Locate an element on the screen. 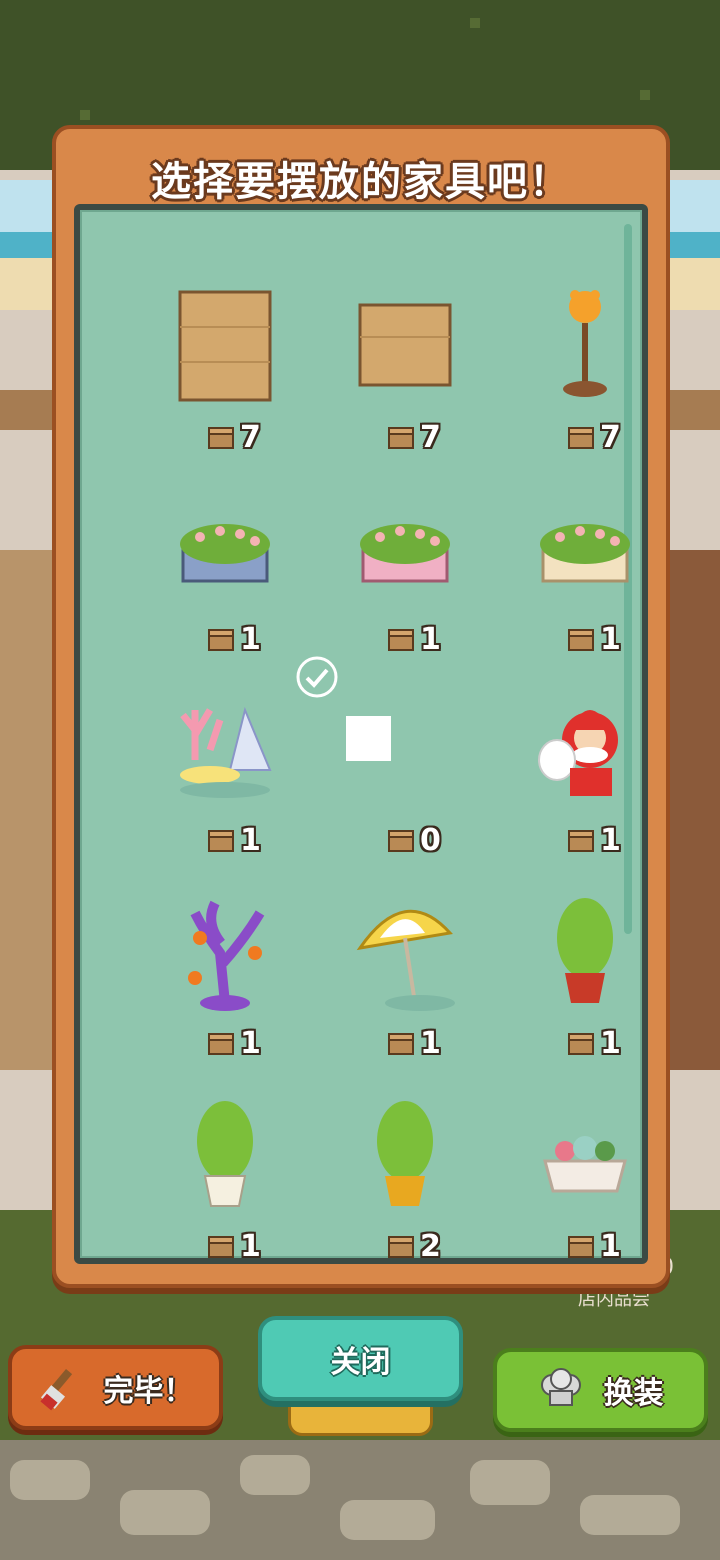 The height and width of the screenshot is (1560, 720). bear-floor-lamp-icon is located at coordinates (585, 343).